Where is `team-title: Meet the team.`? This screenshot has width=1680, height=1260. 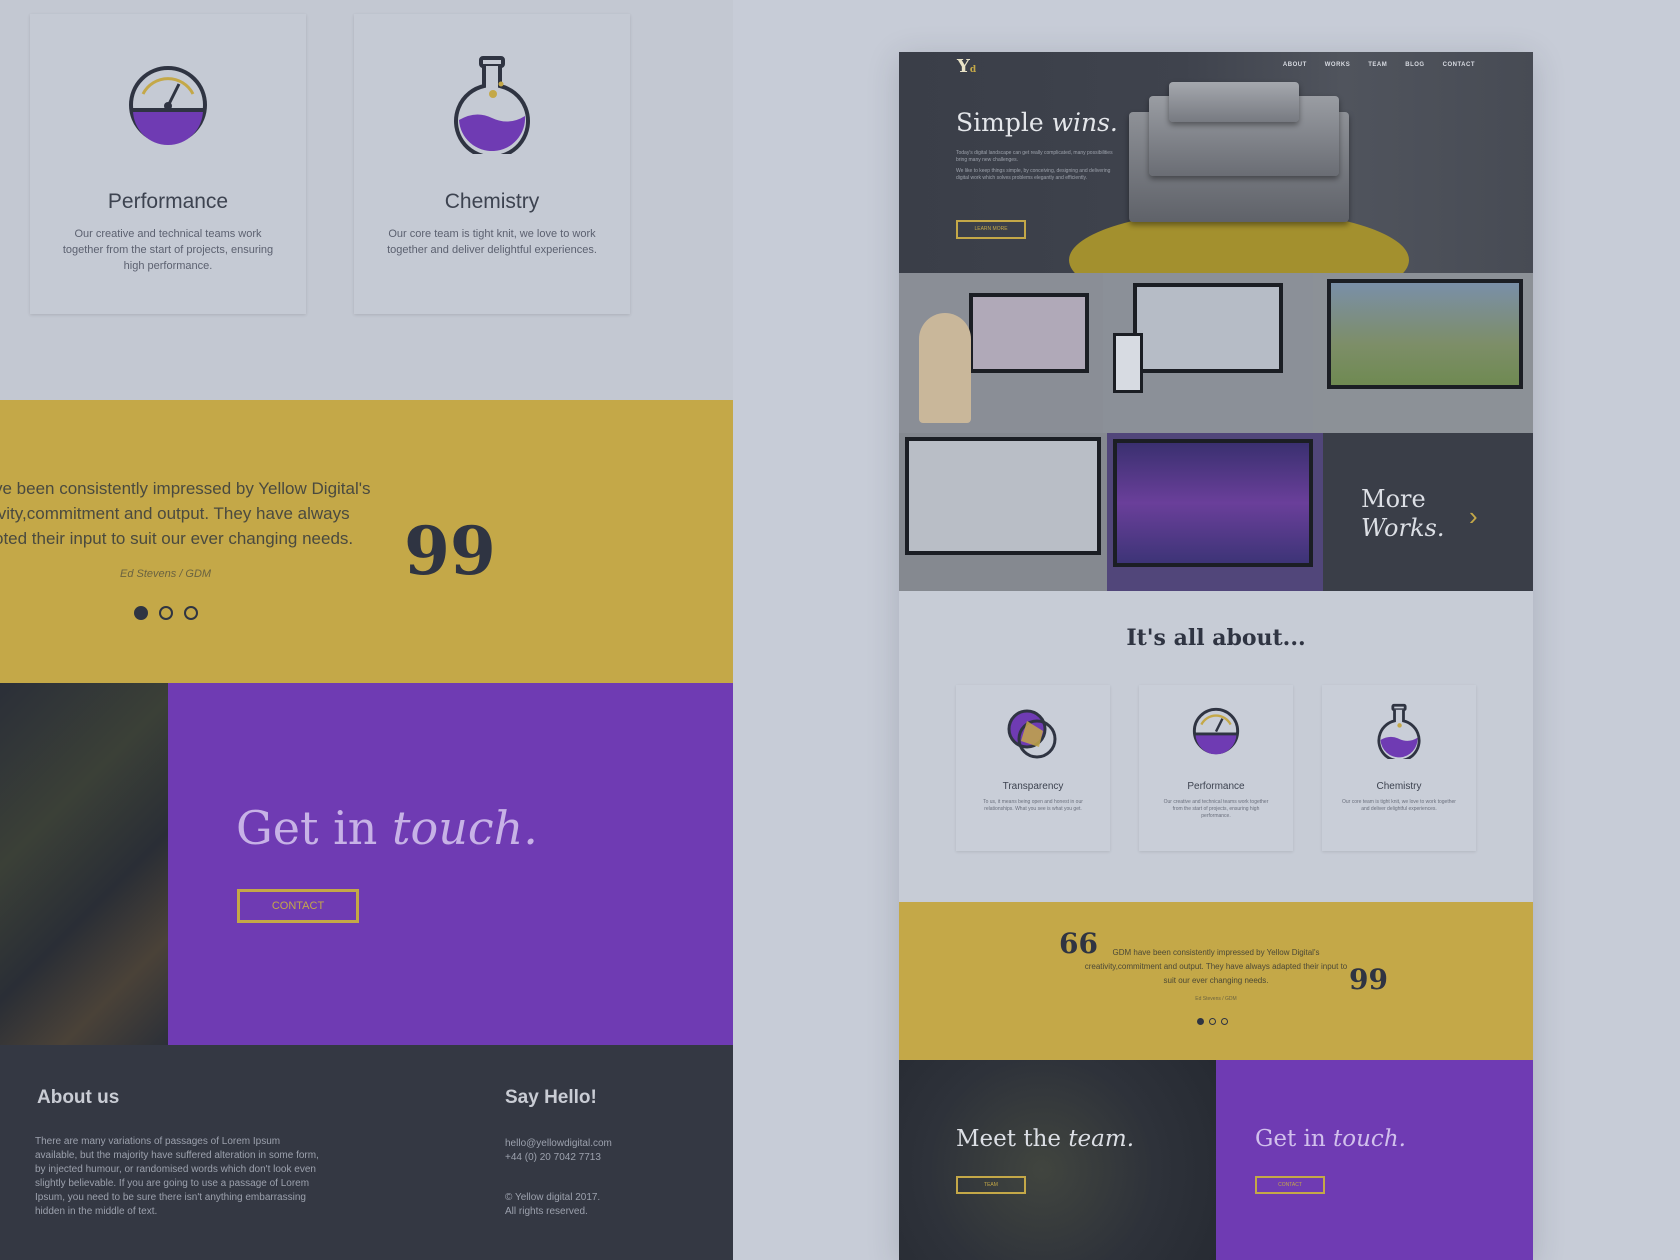
team-title: Meet the team. is located at coordinates (1045, 1139).